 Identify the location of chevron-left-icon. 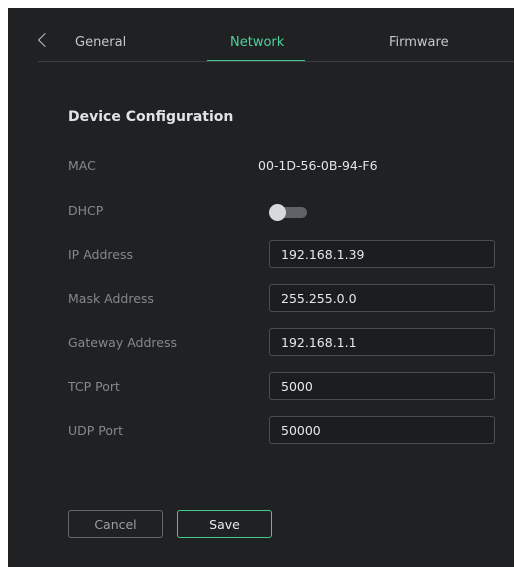
(45, 40).